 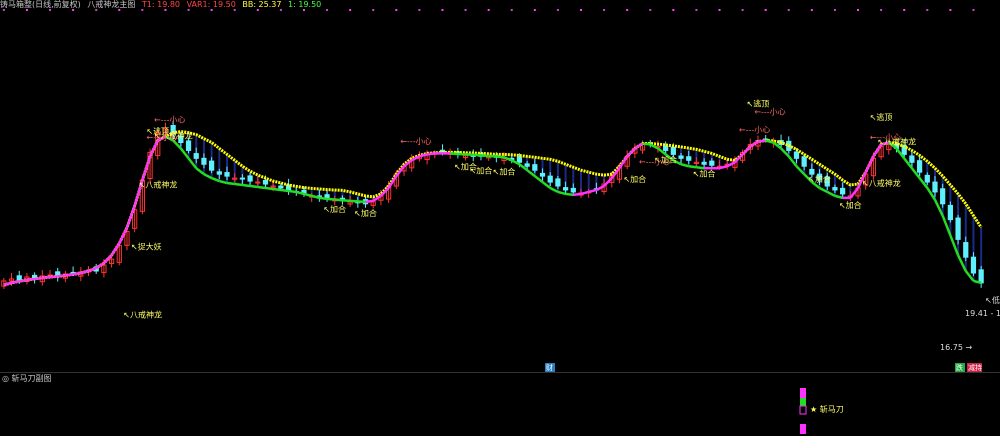 I want to click on chart-annotation: ←---小心, so click(x=169, y=119).